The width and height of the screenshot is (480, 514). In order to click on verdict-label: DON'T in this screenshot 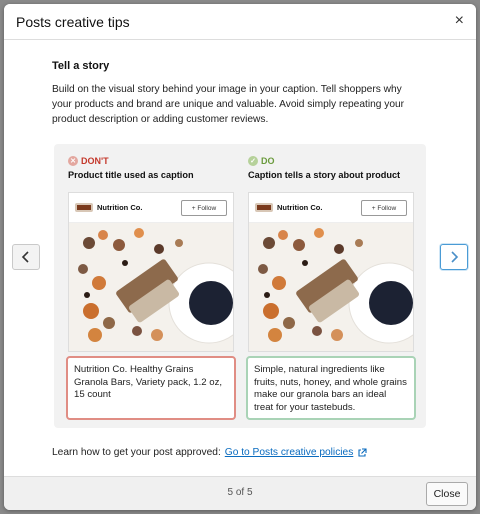, I will do `click(95, 161)`.